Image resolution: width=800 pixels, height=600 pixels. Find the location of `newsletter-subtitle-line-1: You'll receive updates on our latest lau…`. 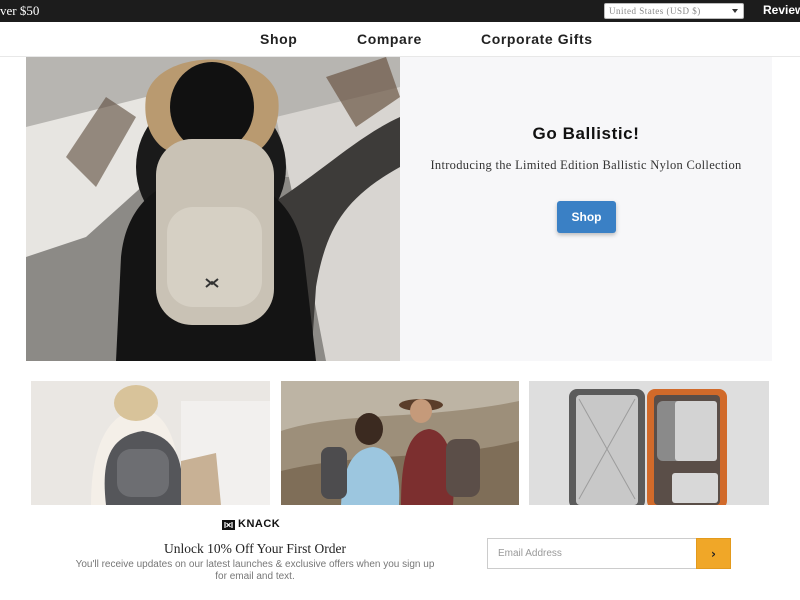

newsletter-subtitle-line-1: You'll receive updates on our latest lau… is located at coordinates (255, 564).